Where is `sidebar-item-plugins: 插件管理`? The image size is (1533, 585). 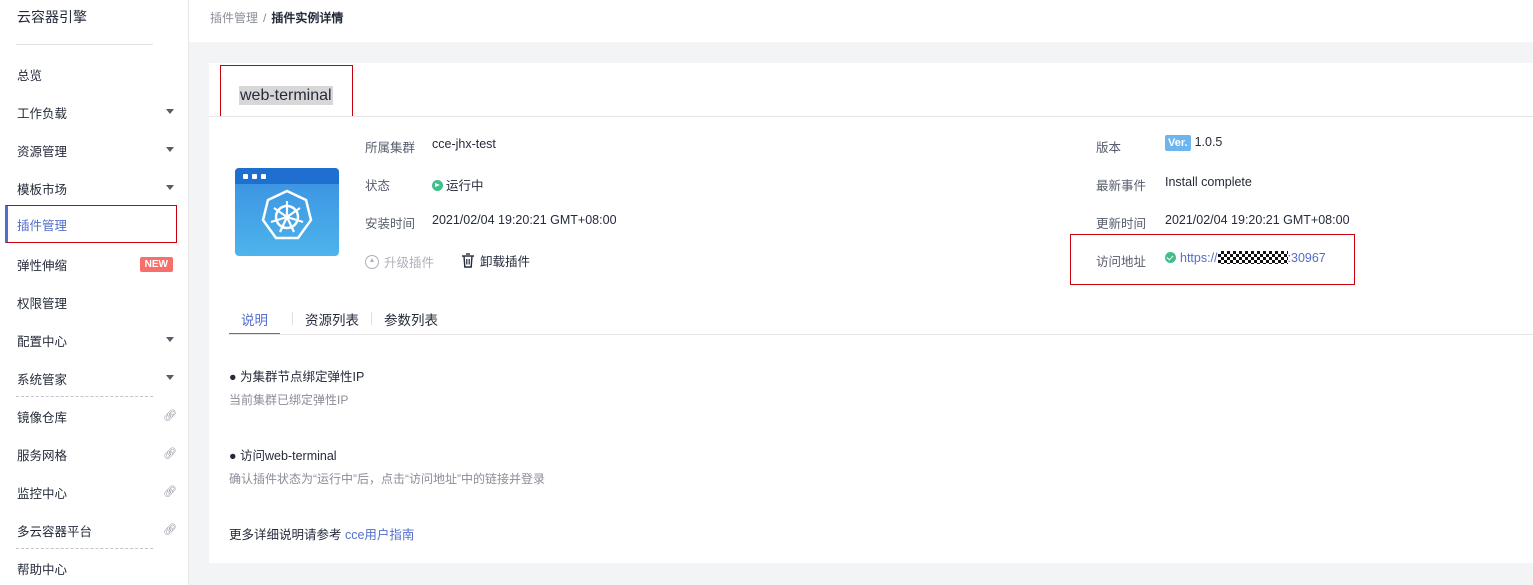
sidebar-item-plugins: 插件管理 is located at coordinates (91, 224).